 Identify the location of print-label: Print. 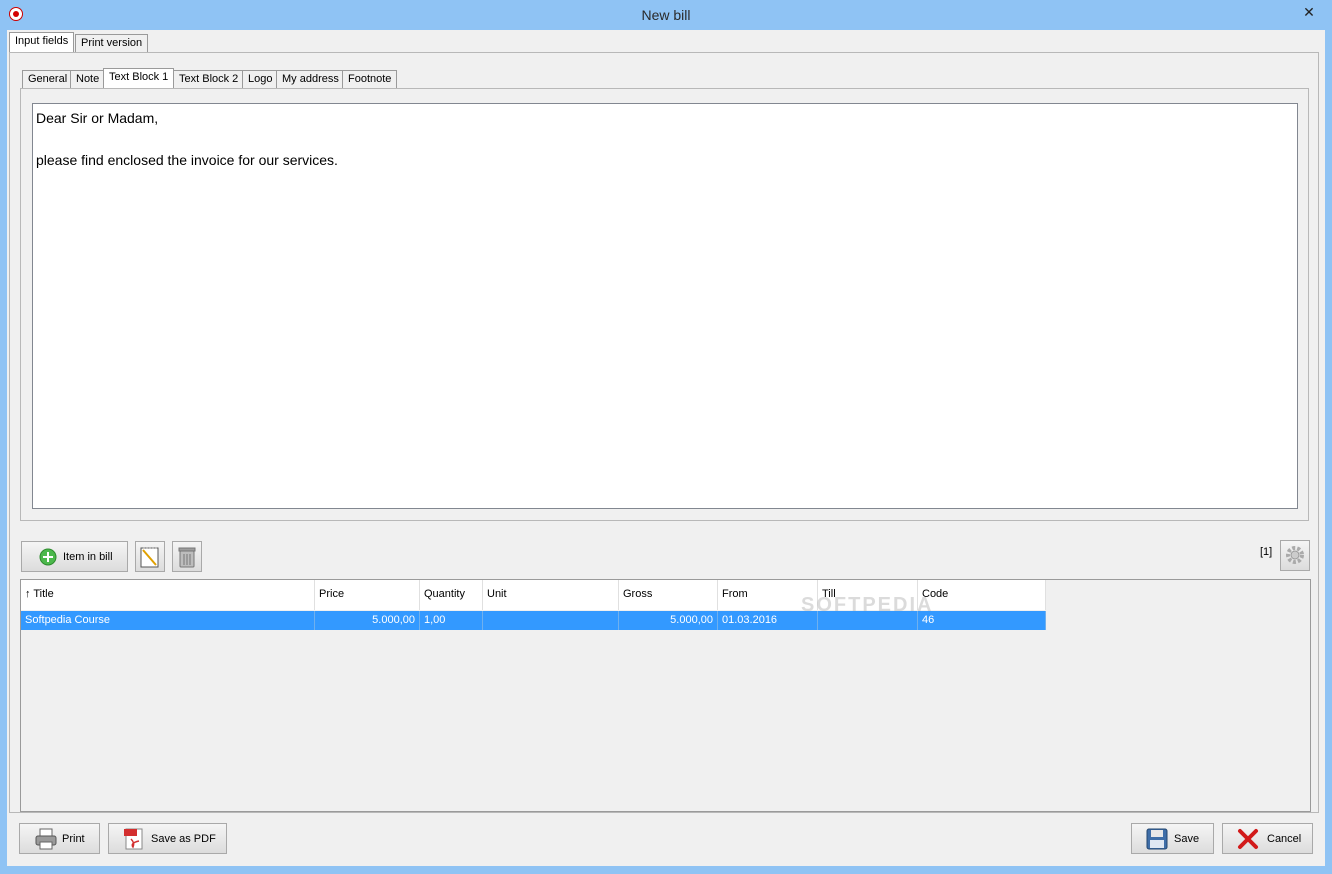
(73, 838).